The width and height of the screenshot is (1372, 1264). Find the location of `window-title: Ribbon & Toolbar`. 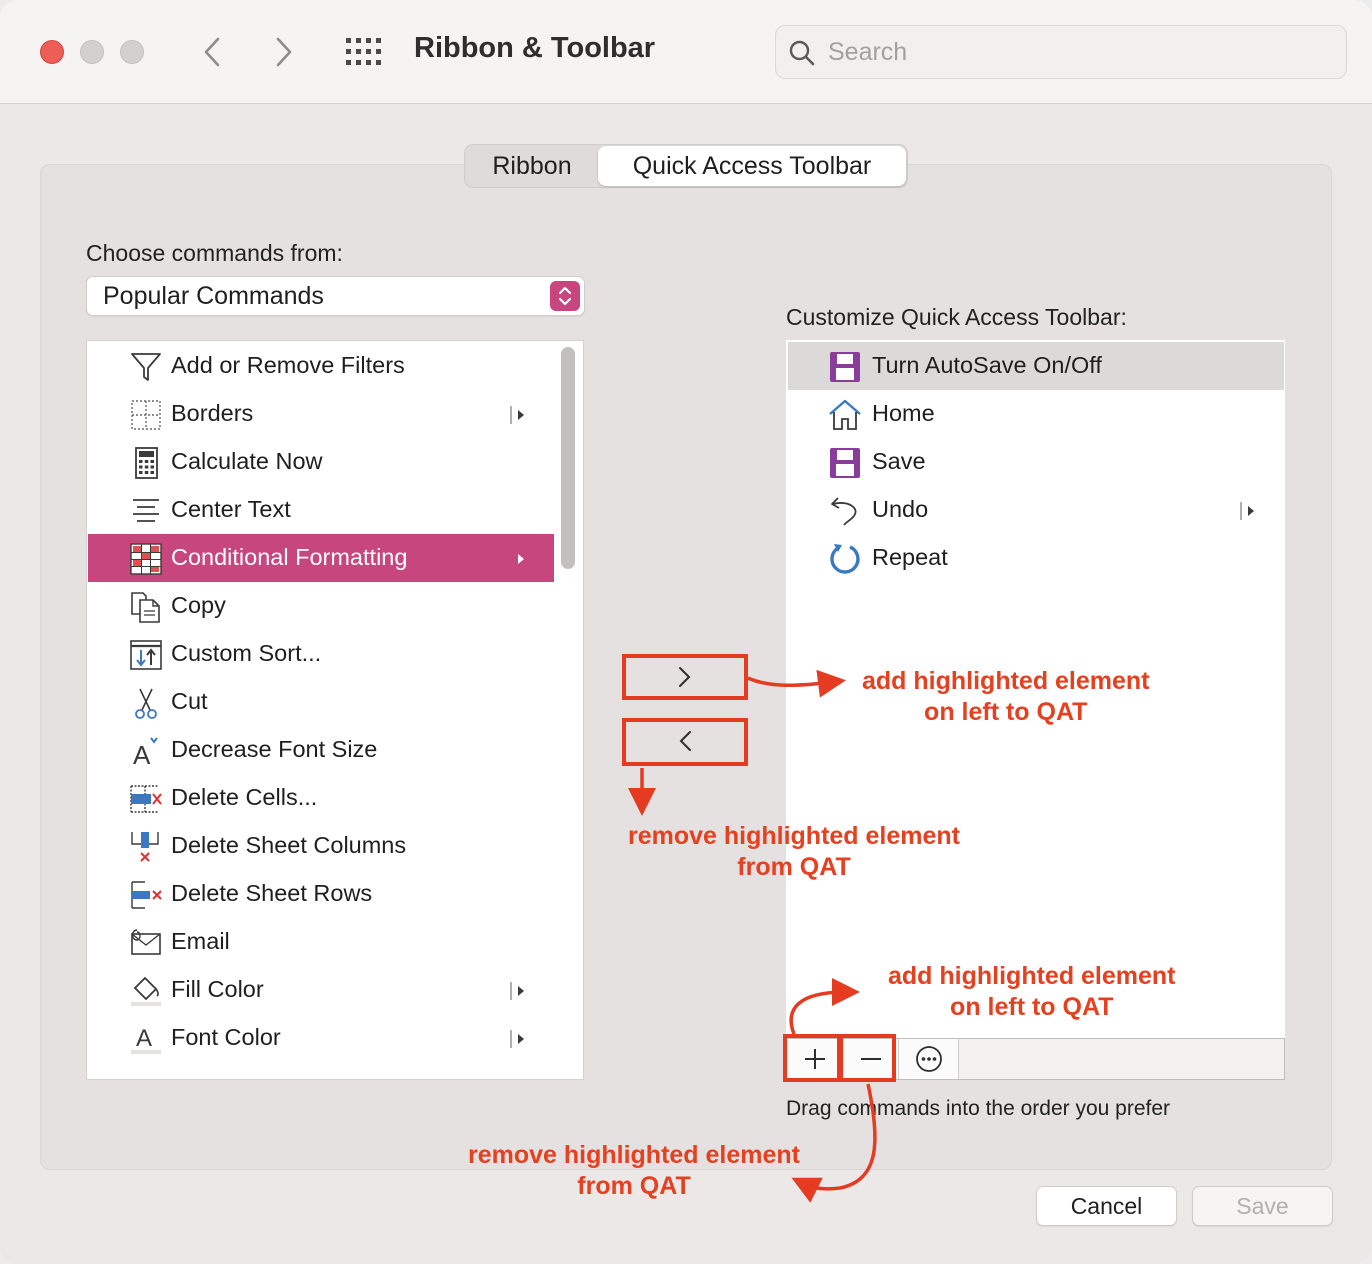

window-title: Ribbon & Toolbar is located at coordinates (535, 48).